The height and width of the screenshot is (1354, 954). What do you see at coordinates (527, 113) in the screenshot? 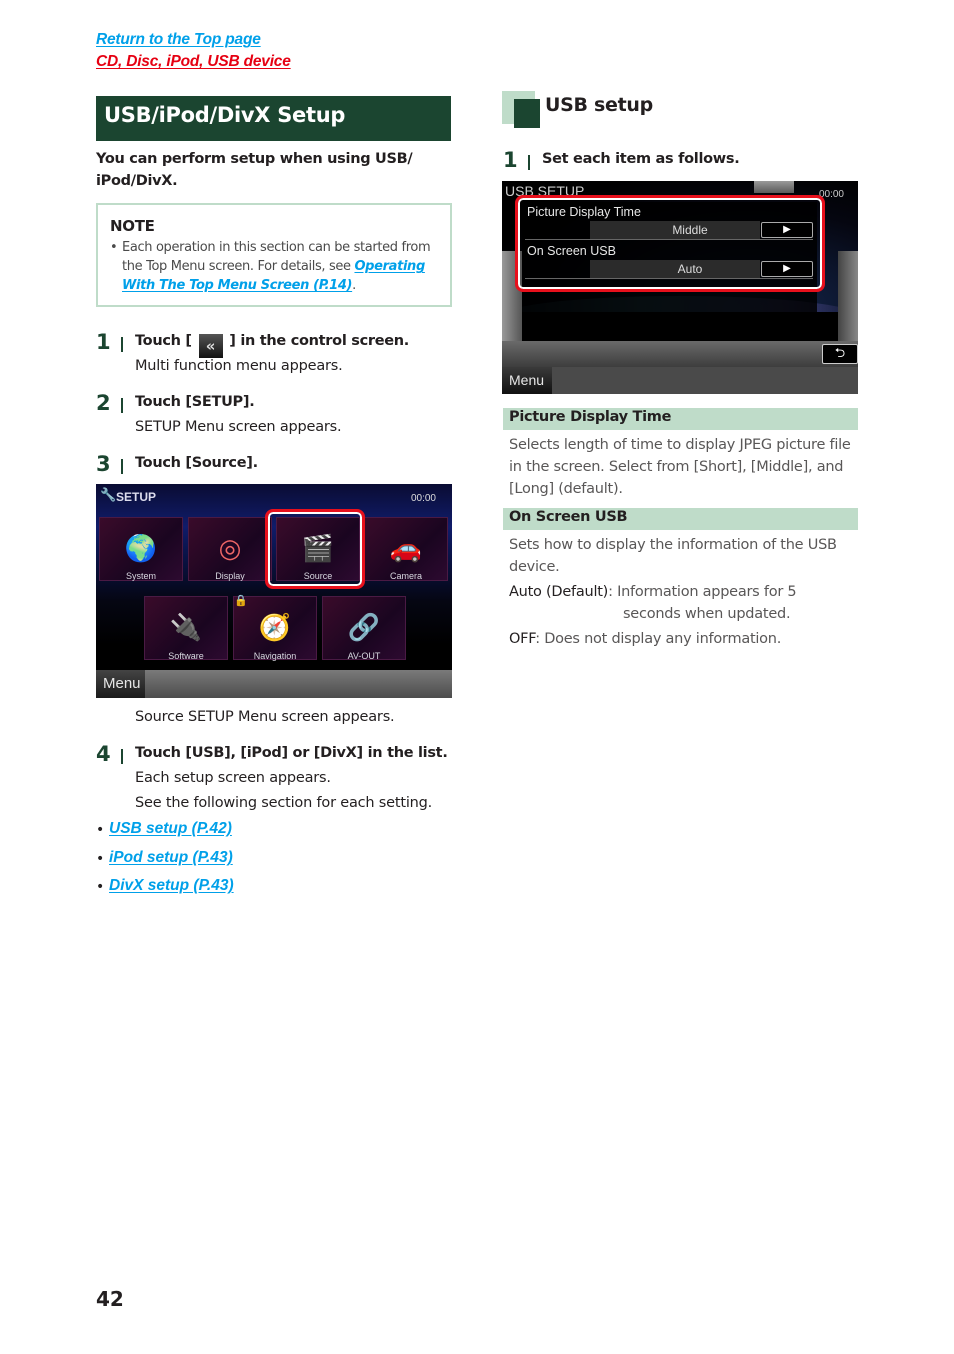
I see `heading-marker-dark` at bounding box center [527, 113].